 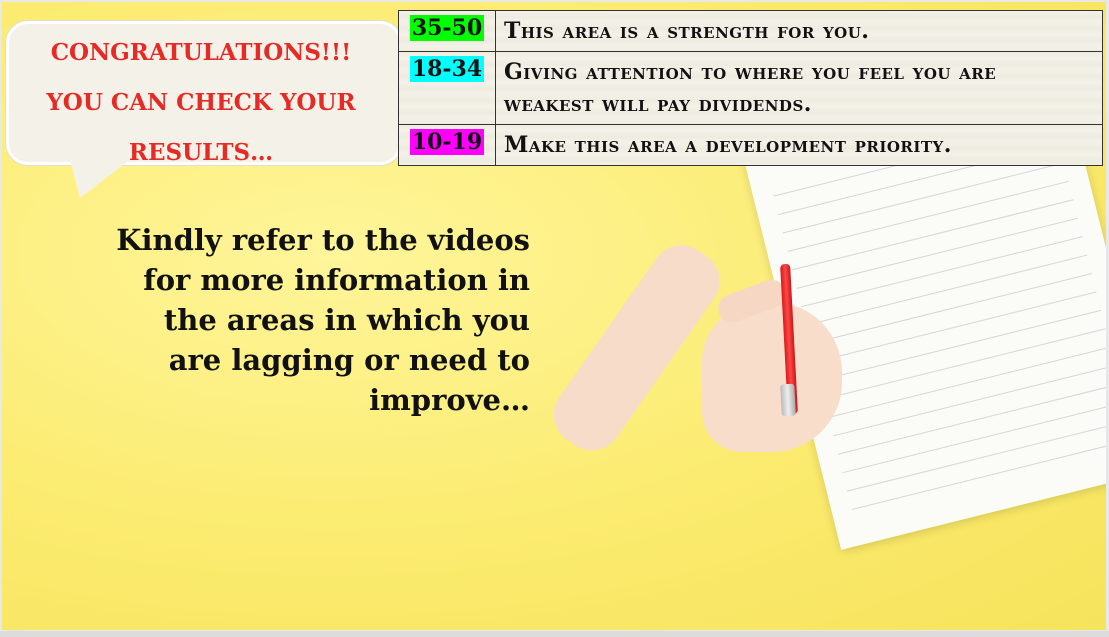 I want to click on score-range: 18-34, so click(x=447, y=69).